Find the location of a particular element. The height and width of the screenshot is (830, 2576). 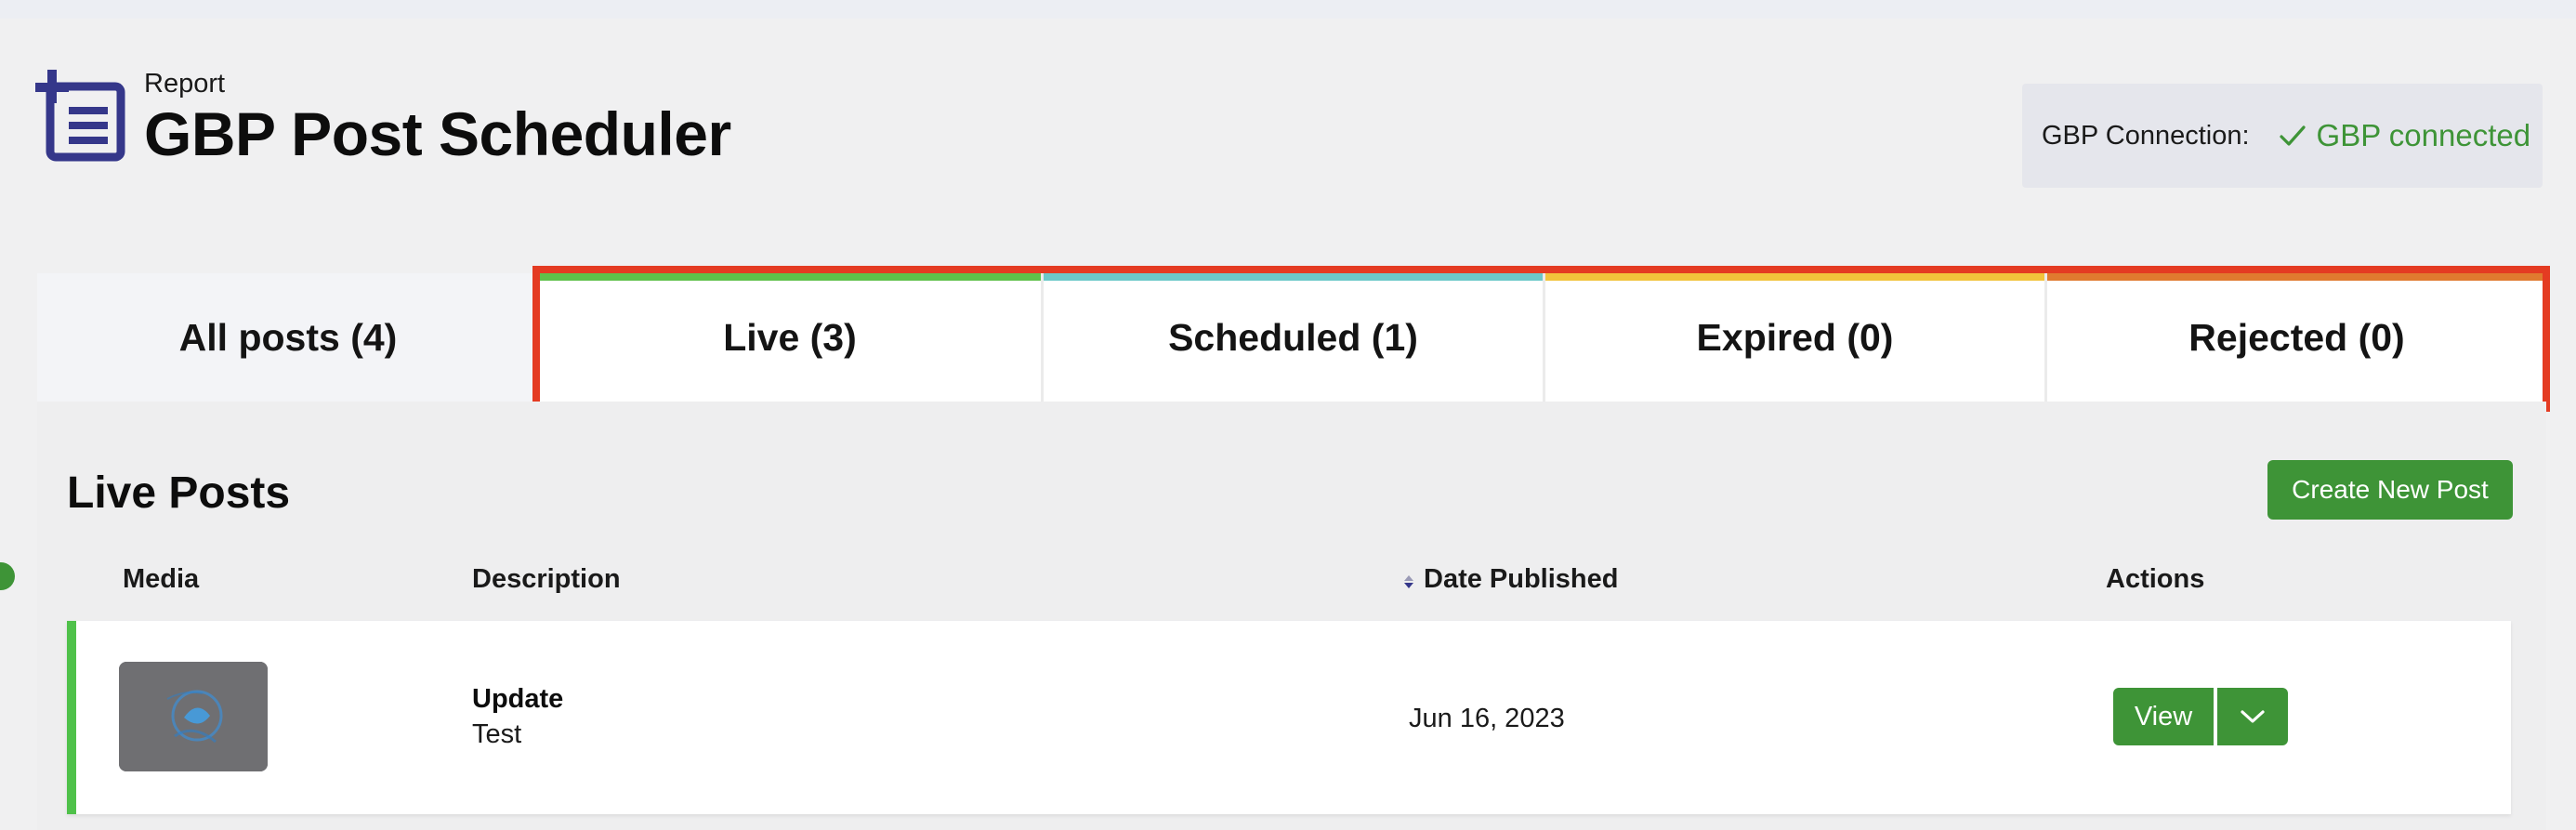

gbp-connection-label: GBP Connection: is located at coordinates (2146, 135).